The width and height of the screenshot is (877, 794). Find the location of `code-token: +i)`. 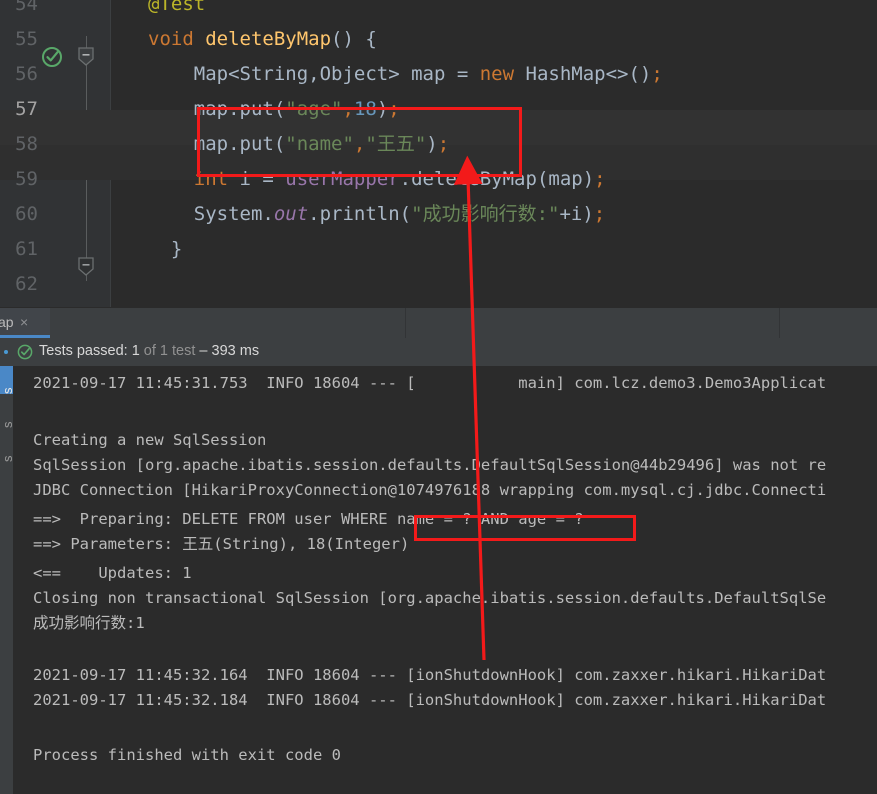

code-token: +i) is located at coordinates (576, 214).